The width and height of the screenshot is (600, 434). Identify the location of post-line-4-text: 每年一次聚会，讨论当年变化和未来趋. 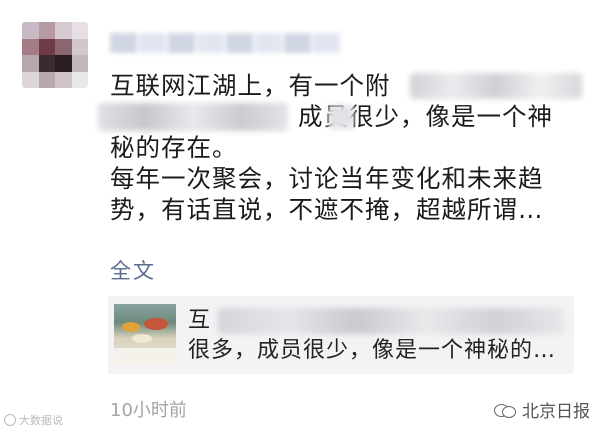
(327, 178).